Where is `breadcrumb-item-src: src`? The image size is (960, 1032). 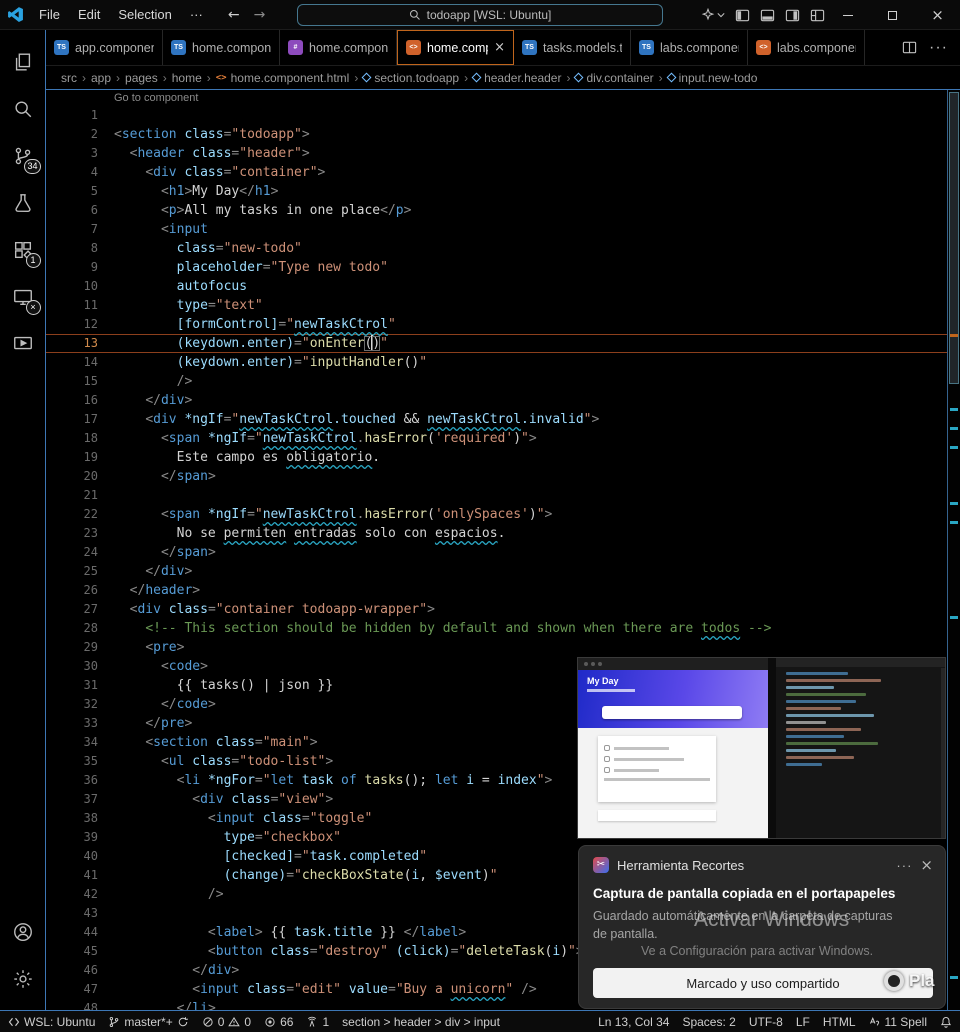
breadcrumb-item-src: src is located at coordinates (69, 78).